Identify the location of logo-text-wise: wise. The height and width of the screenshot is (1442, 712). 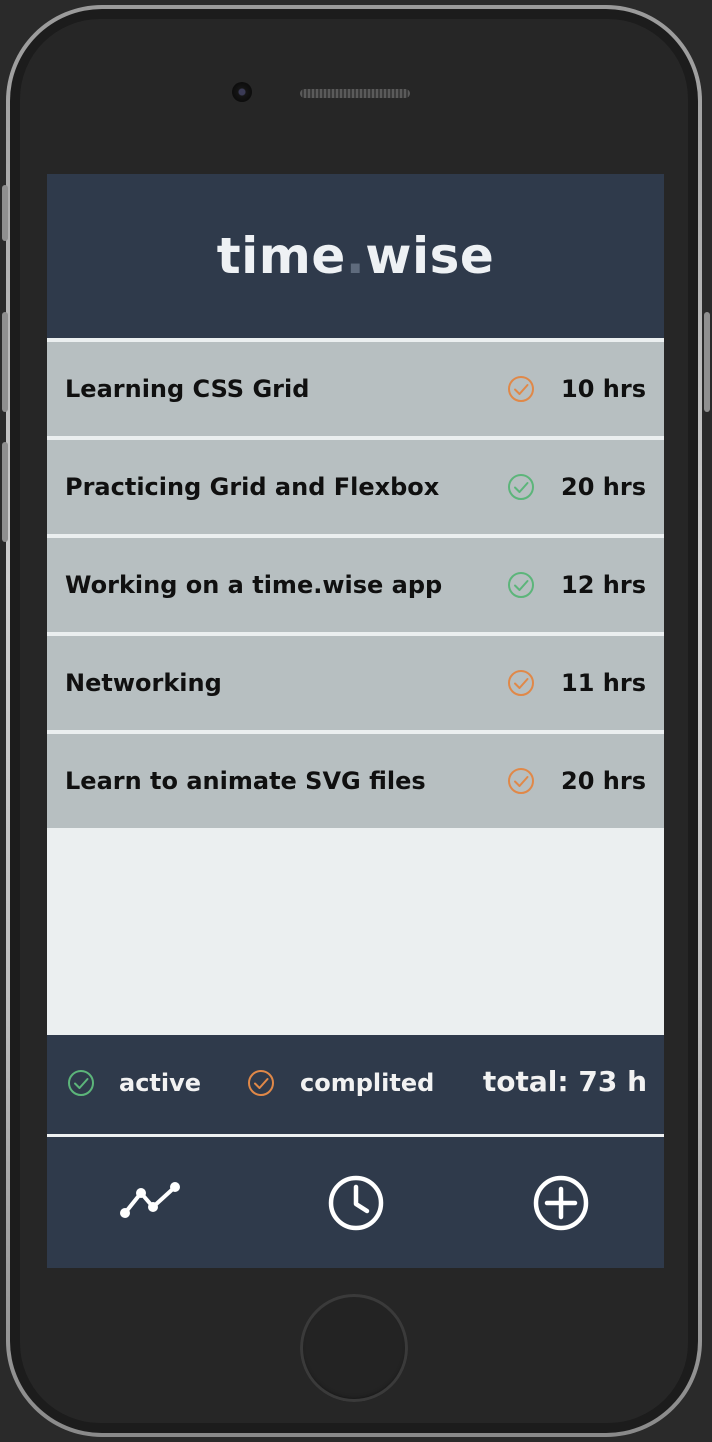
(430, 256).